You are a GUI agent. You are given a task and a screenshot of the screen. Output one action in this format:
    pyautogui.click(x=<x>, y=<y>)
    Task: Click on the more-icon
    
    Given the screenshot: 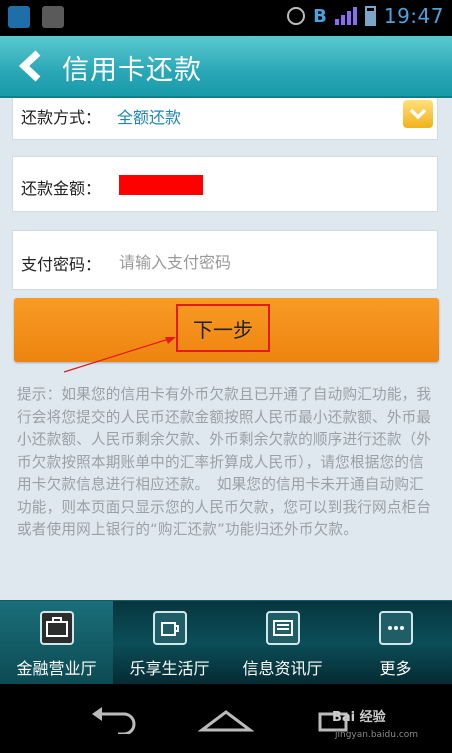 What is the action you would take?
    pyautogui.click(x=395, y=628)
    